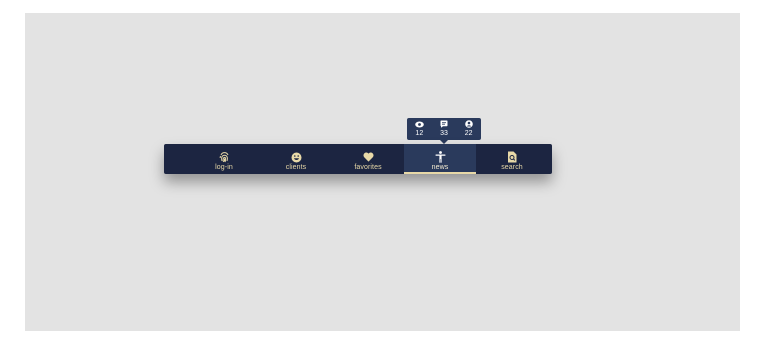 The width and height of the screenshot is (768, 346). I want to click on eye-icon, so click(419, 124).